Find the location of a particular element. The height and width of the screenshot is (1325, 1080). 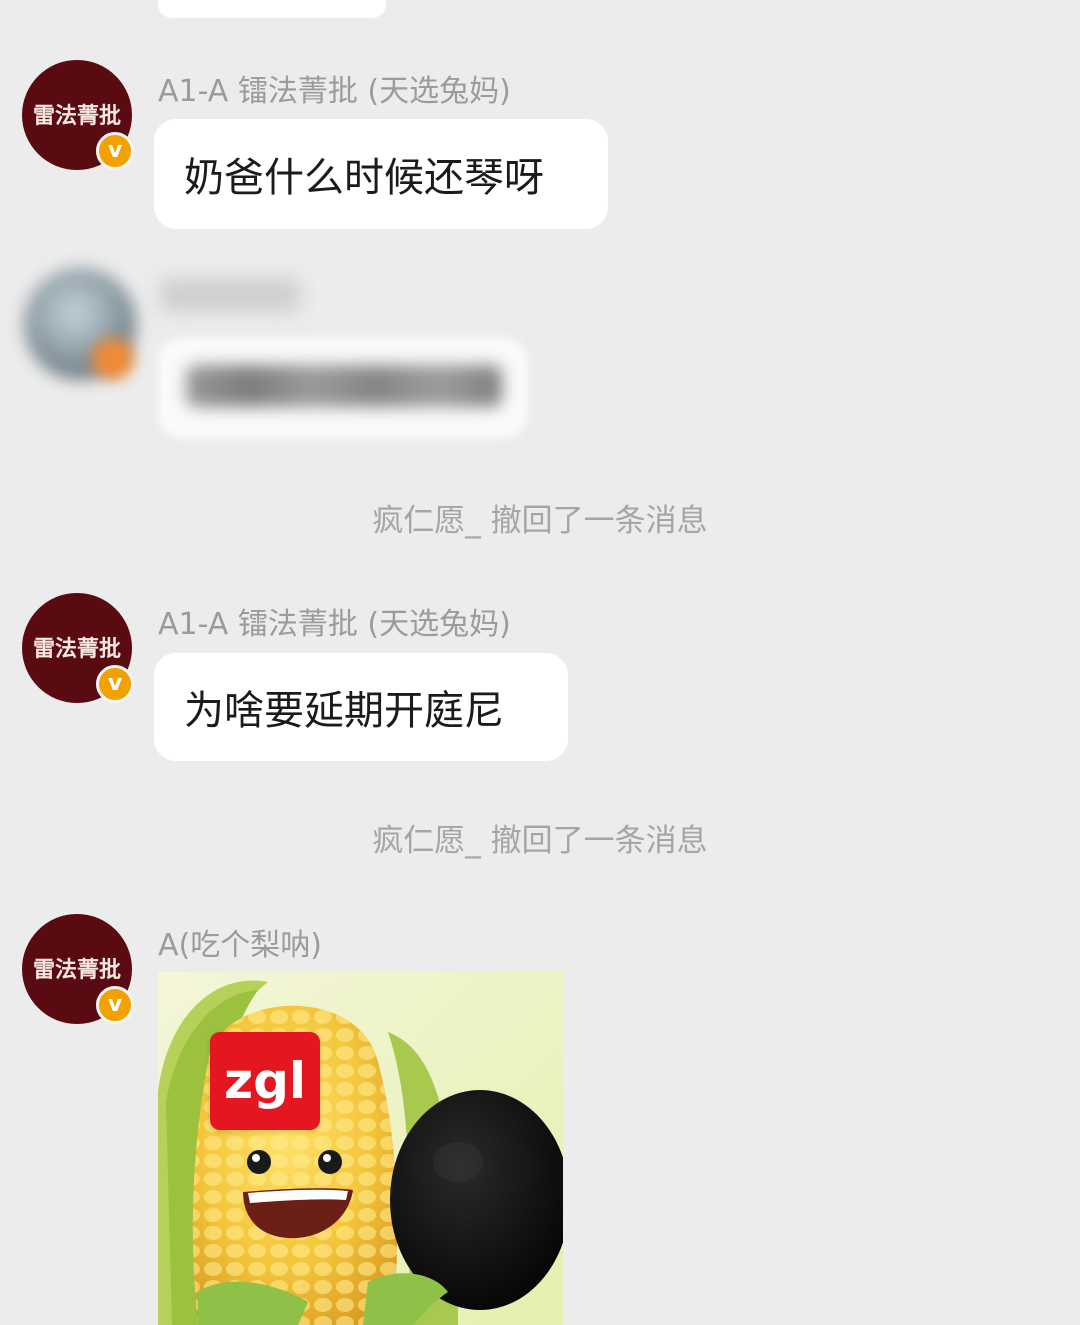

message-text: 为啥要延期开庭尼 is located at coordinates (344, 711).